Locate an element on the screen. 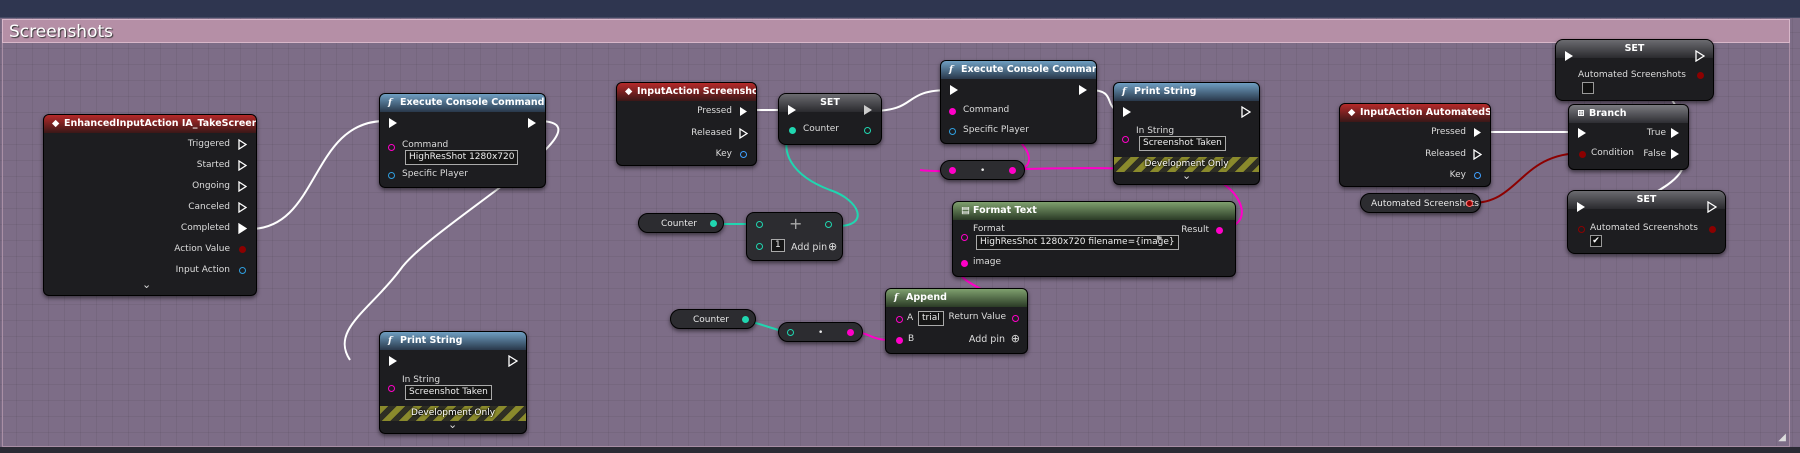  flag-icon: ⚑ is located at coordinates (1159, 240).